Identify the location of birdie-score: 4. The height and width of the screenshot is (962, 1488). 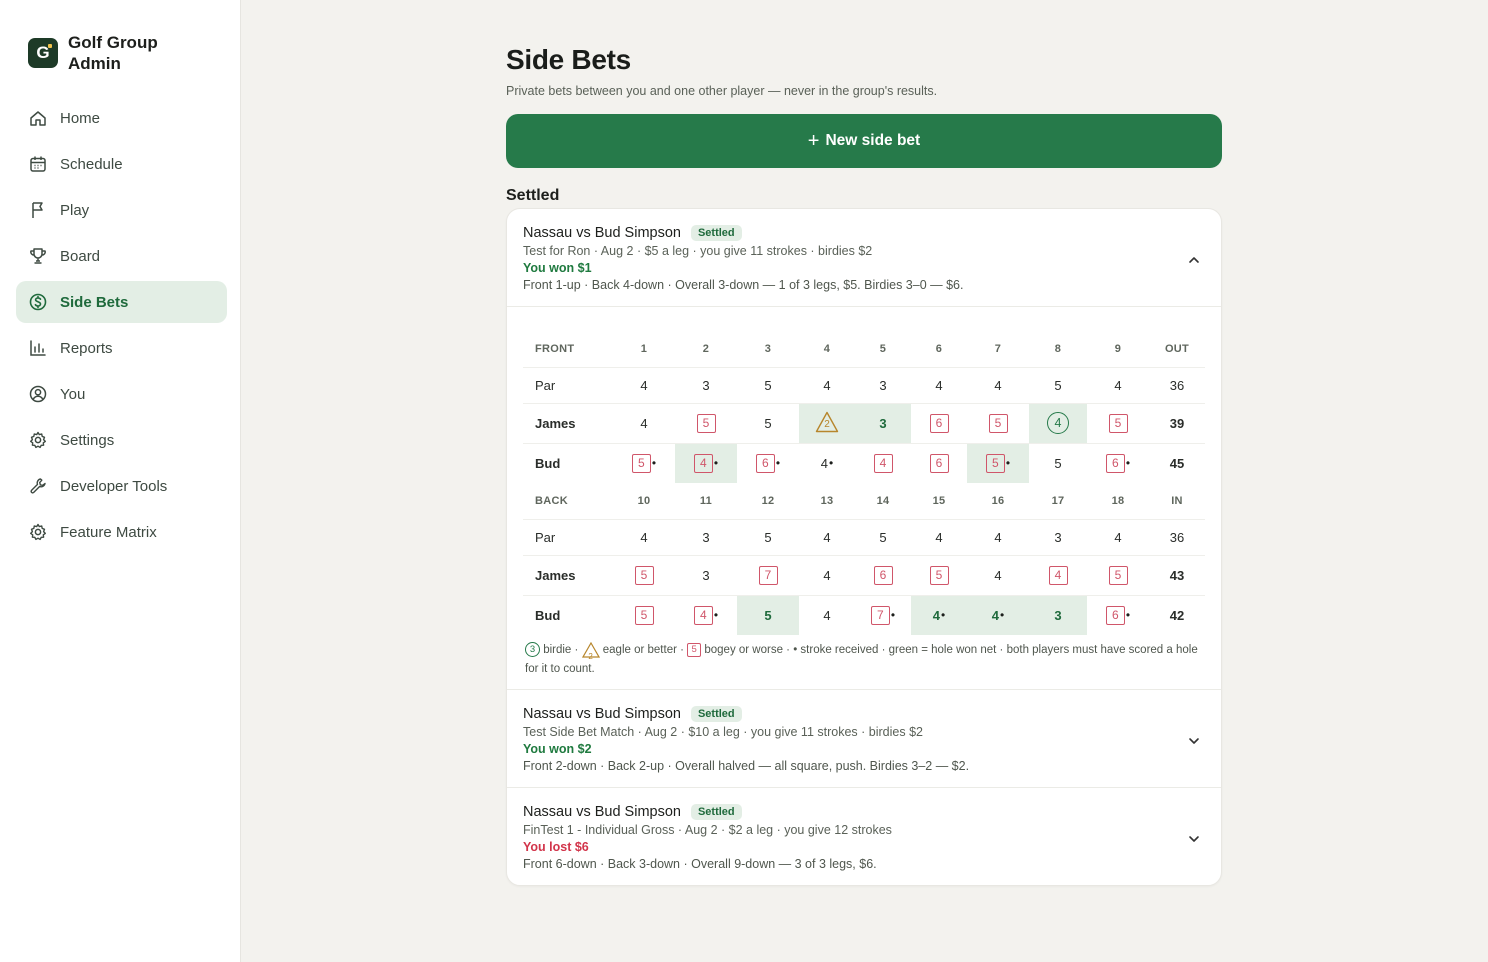
(1058, 423).